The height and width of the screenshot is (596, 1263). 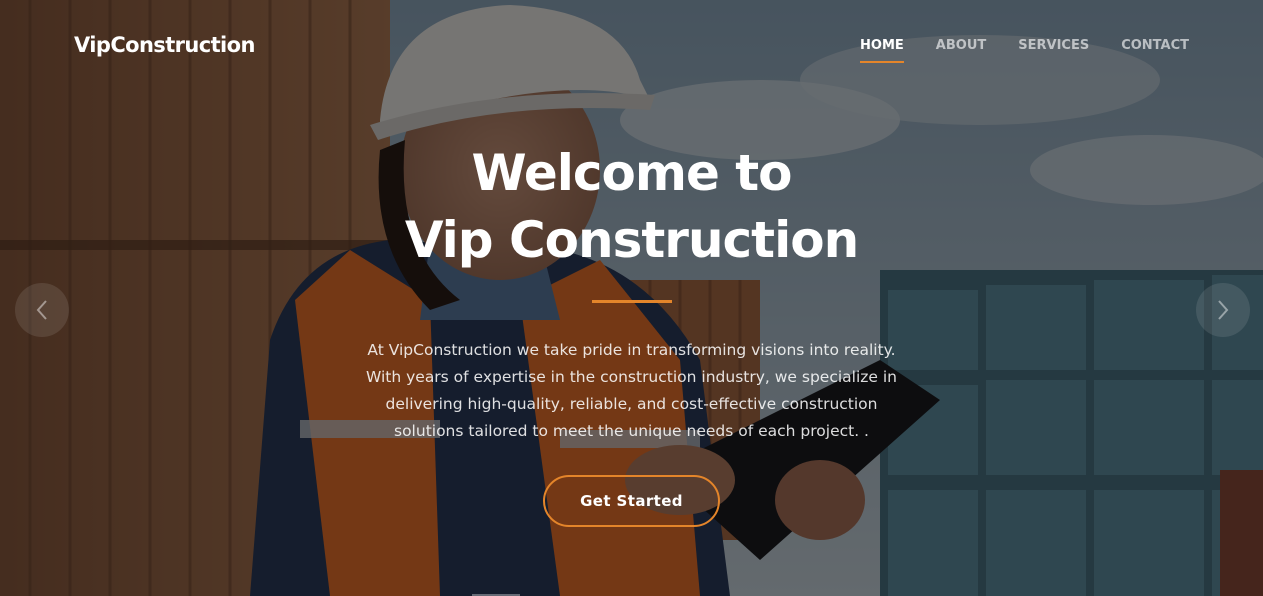 What do you see at coordinates (882, 50) in the screenshot?
I see `nav-item-home: HOME` at bounding box center [882, 50].